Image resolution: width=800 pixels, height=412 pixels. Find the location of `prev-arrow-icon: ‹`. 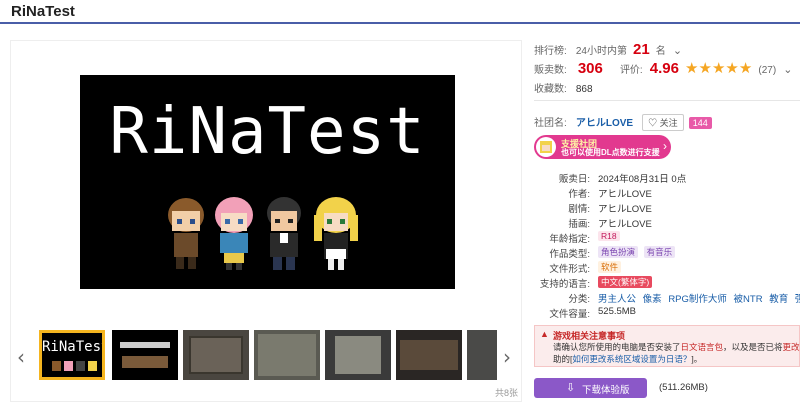

prev-arrow-icon: ‹ is located at coordinates (21, 357).